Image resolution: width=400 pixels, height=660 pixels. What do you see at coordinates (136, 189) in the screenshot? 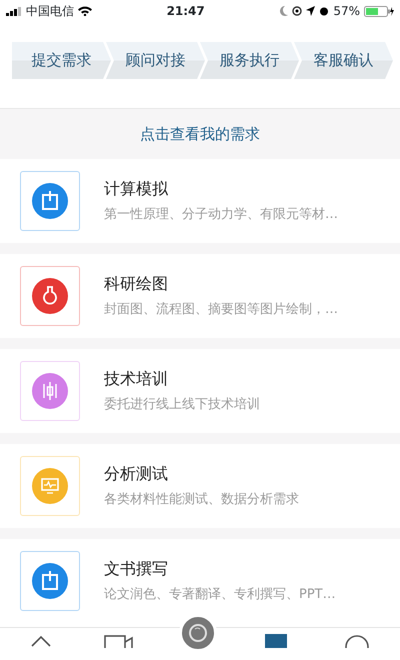
I see `service-title: 计算模拟` at bounding box center [136, 189].